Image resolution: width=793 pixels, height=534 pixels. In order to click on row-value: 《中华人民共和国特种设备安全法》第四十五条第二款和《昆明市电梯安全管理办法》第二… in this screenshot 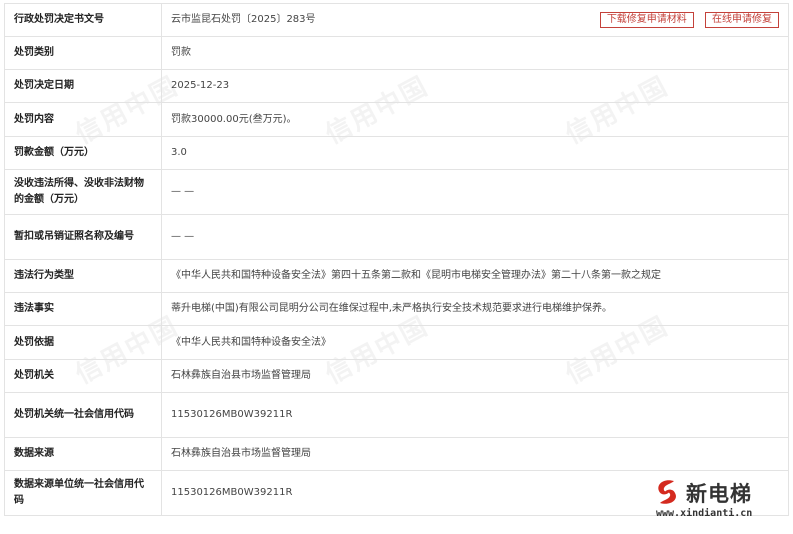, I will do `click(475, 276)`.